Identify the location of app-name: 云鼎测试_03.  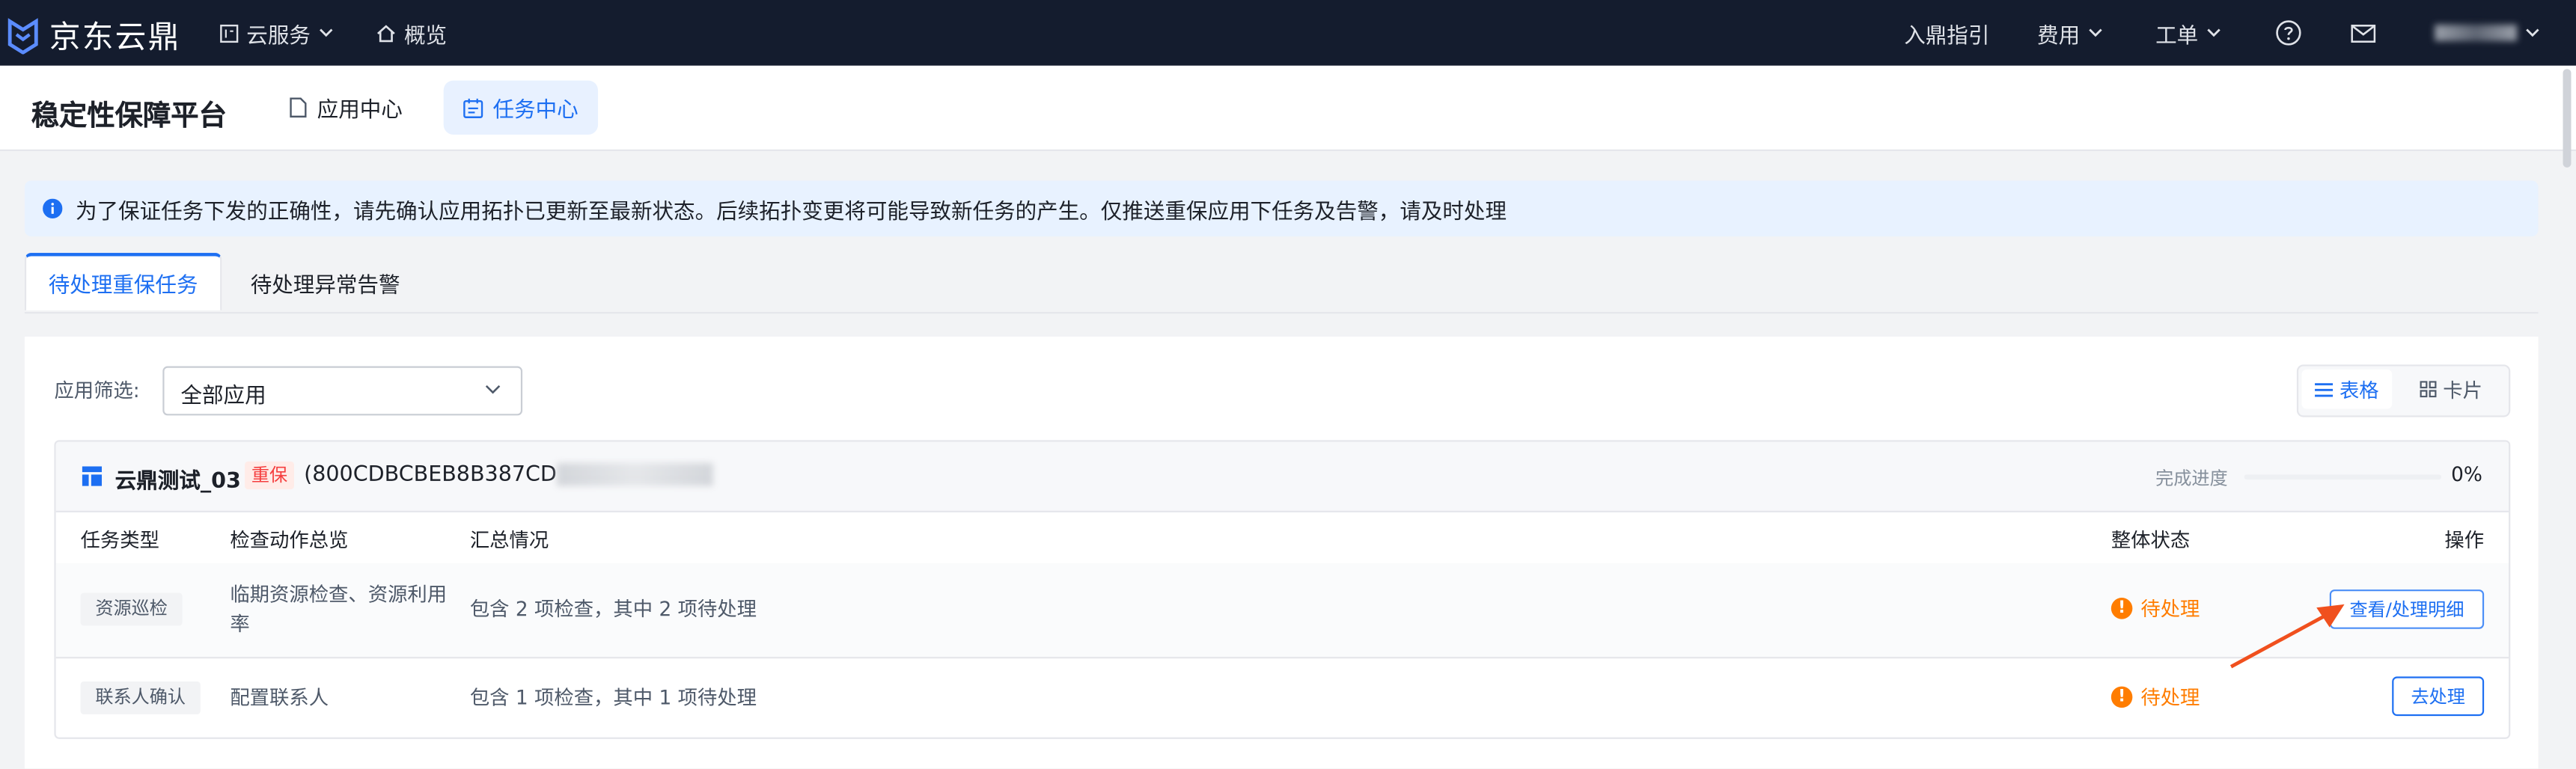
(178, 481).